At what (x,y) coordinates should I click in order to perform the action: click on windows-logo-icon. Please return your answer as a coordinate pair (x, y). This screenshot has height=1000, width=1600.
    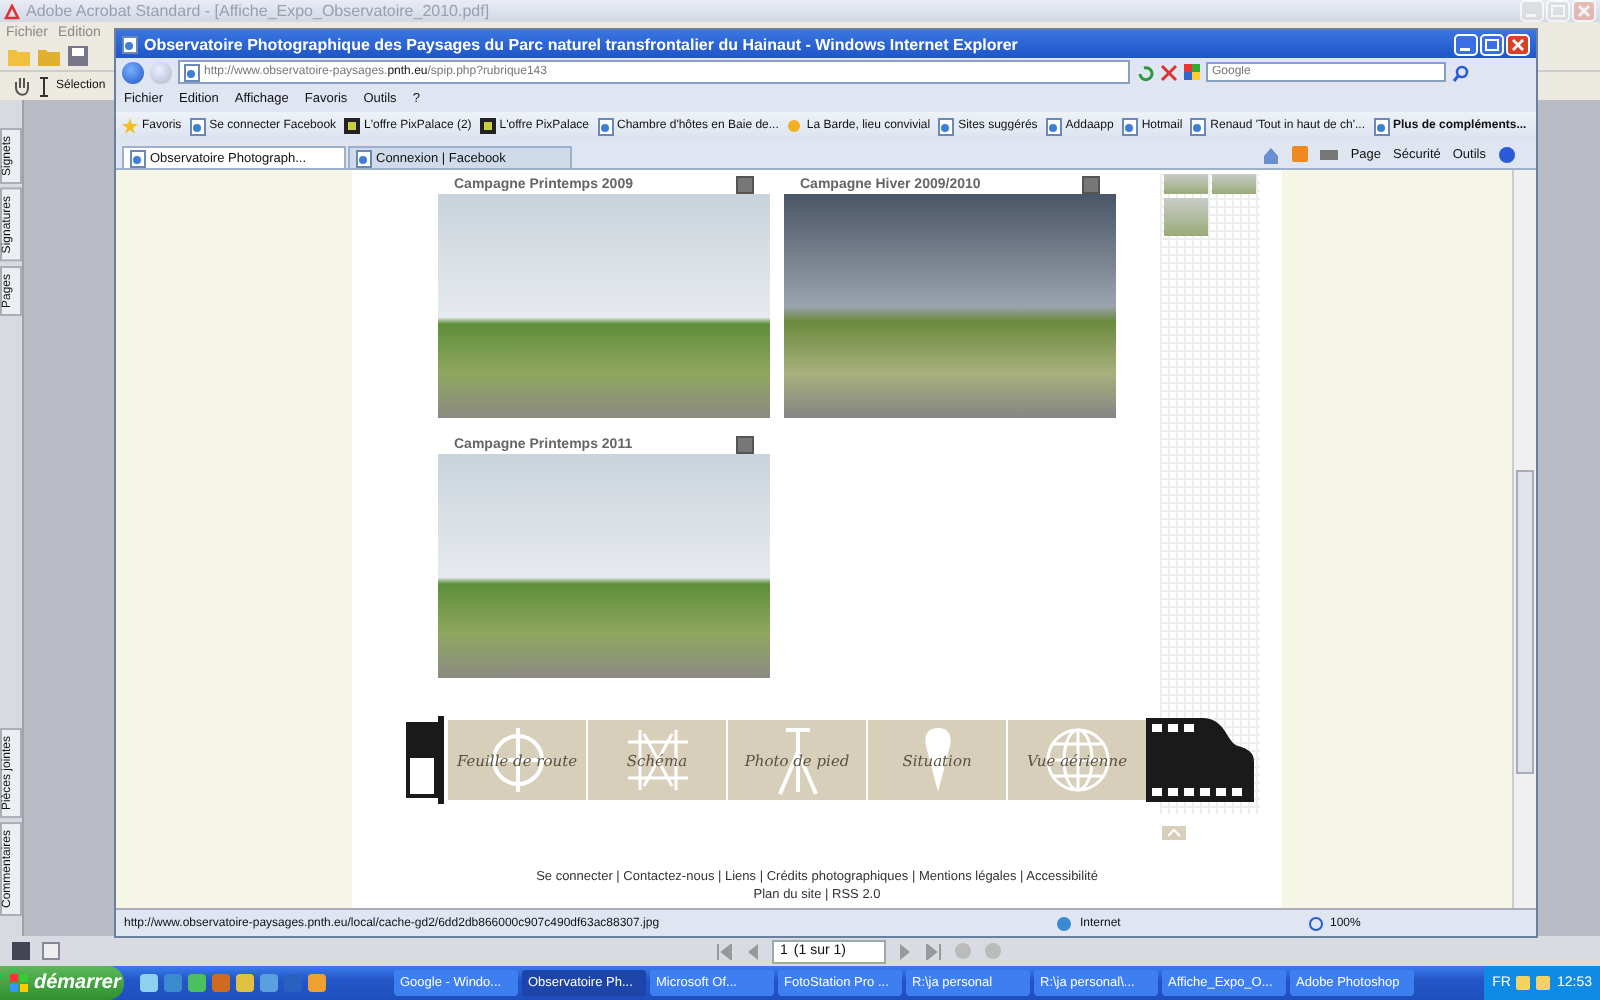
    Looking at the image, I should click on (19, 983).